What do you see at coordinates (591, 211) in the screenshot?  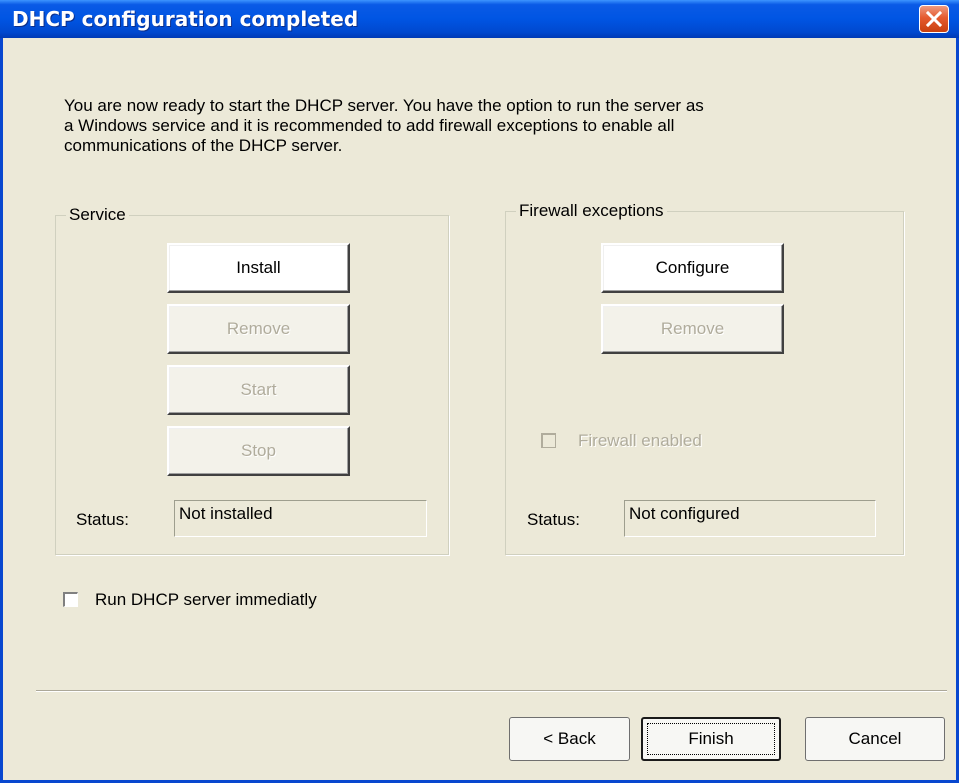 I see `firewall-group-title: Firewall exceptions` at bounding box center [591, 211].